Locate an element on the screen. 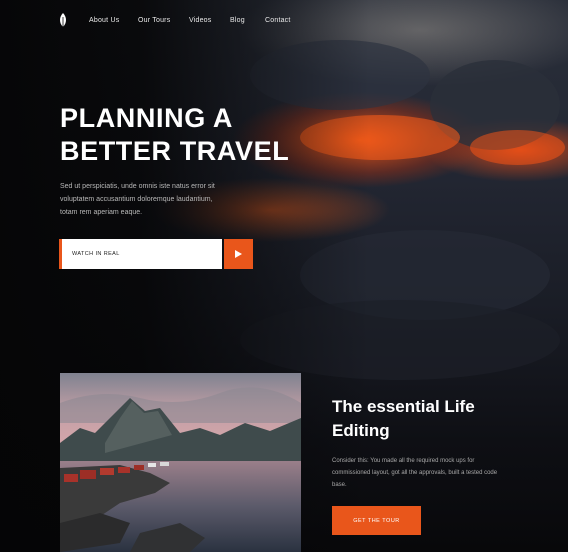 The width and height of the screenshot is (568, 552). nav-videos: Videos is located at coordinates (200, 20).